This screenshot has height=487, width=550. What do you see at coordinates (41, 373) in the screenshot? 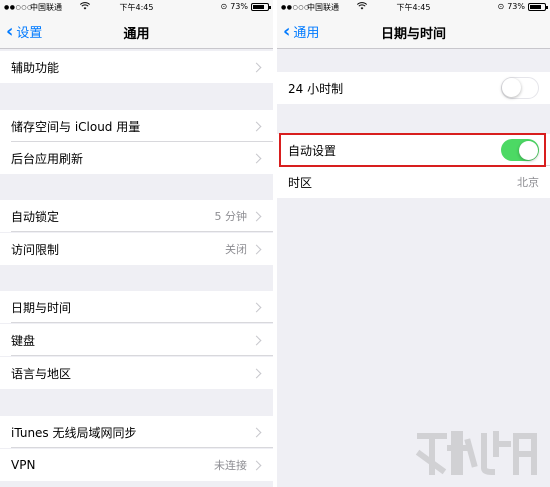
I see `list-item-label: 语言与地区` at bounding box center [41, 373].